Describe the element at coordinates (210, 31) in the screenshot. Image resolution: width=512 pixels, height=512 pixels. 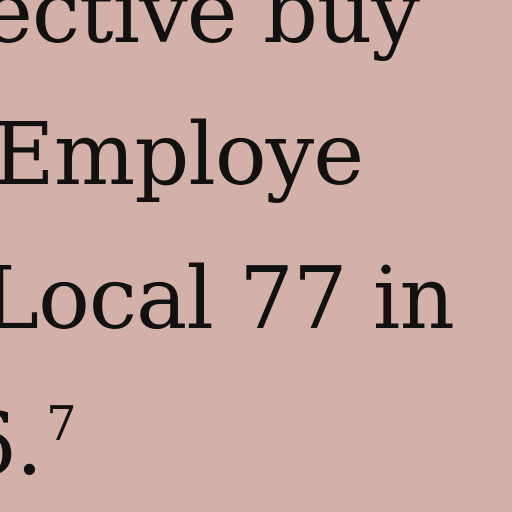
I see `text-line-1: ective buy` at that location.